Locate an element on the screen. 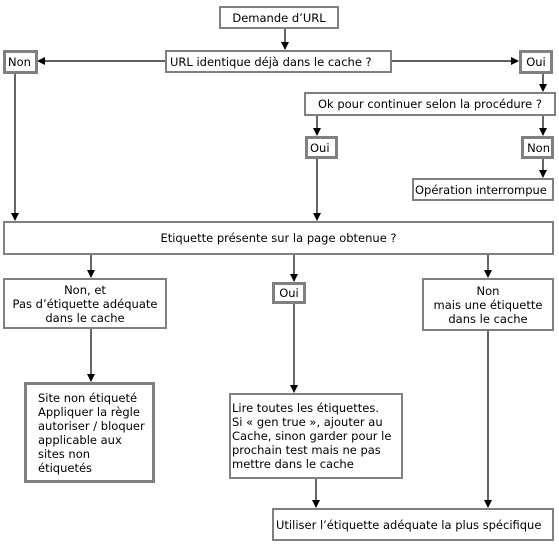  node-cache-check-label: URL identique déjà dans le cache ? is located at coordinates (271, 61).